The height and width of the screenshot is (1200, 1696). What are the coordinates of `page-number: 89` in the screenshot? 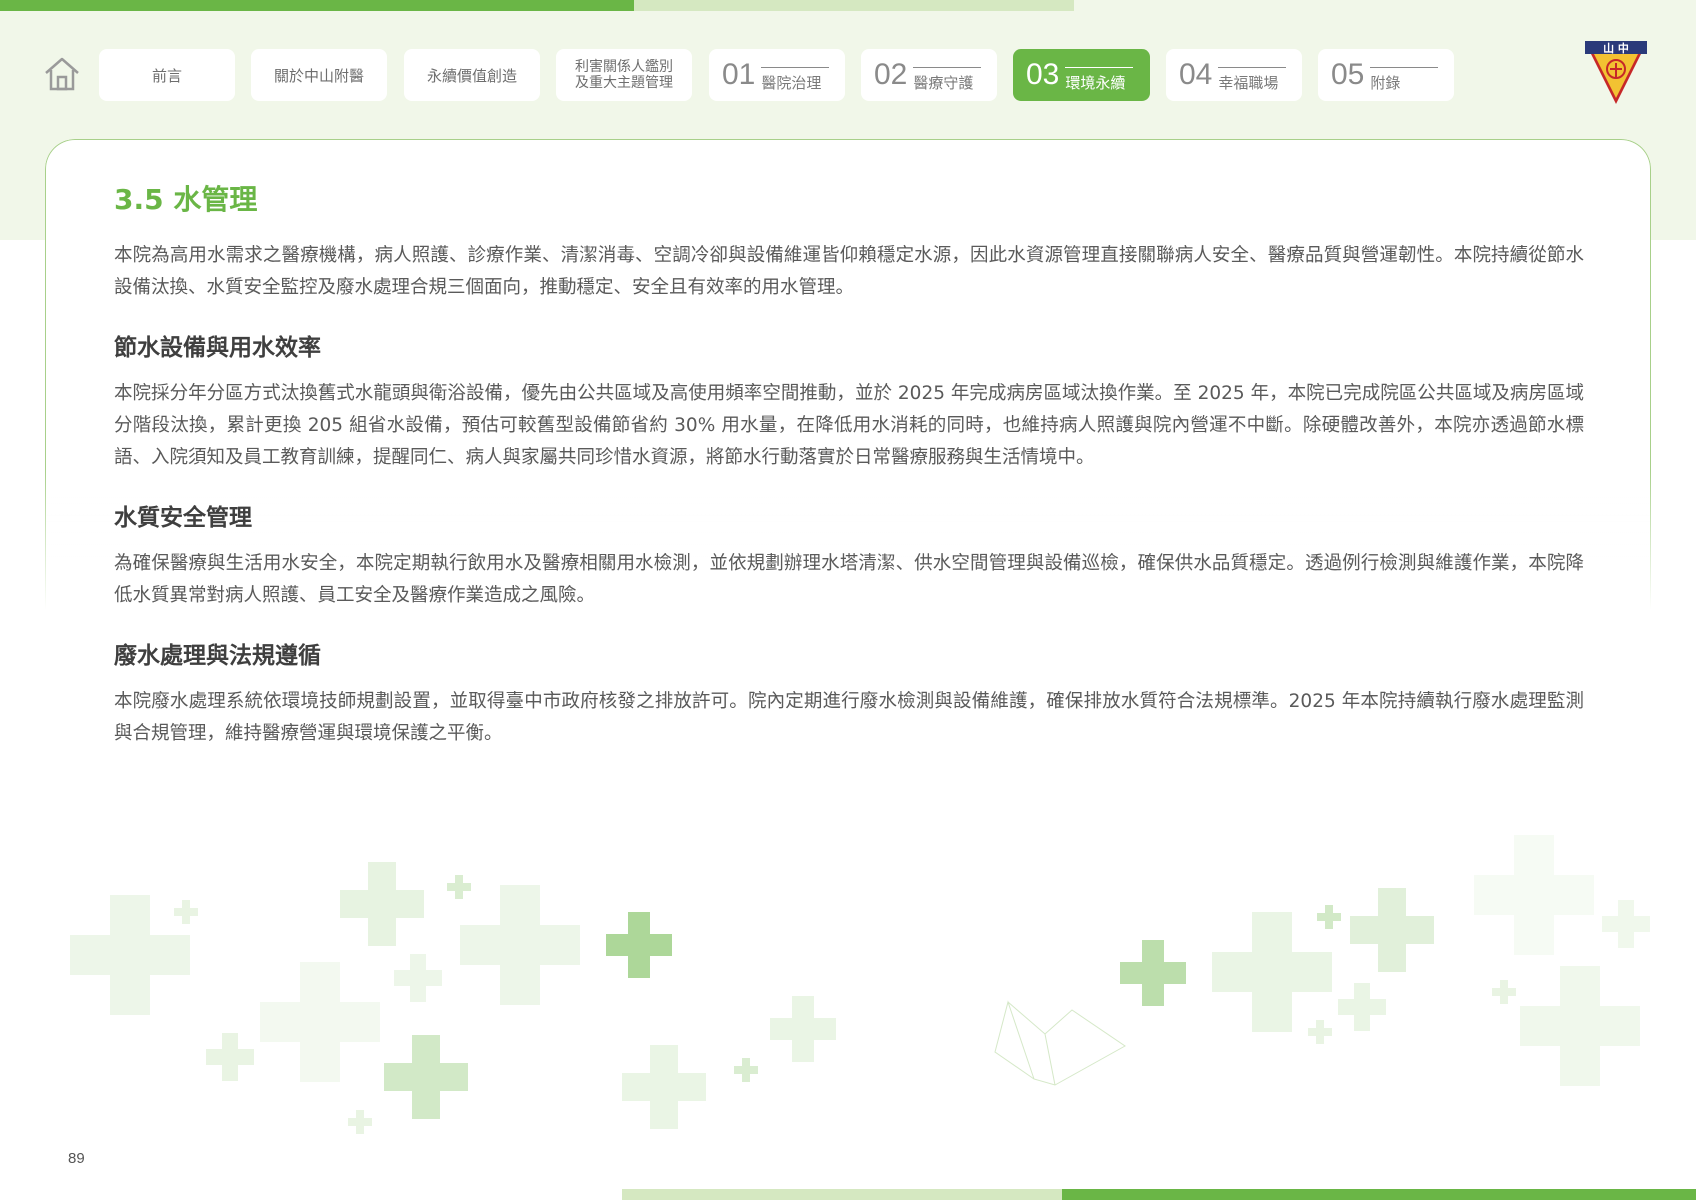 It's located at (76, 1158).